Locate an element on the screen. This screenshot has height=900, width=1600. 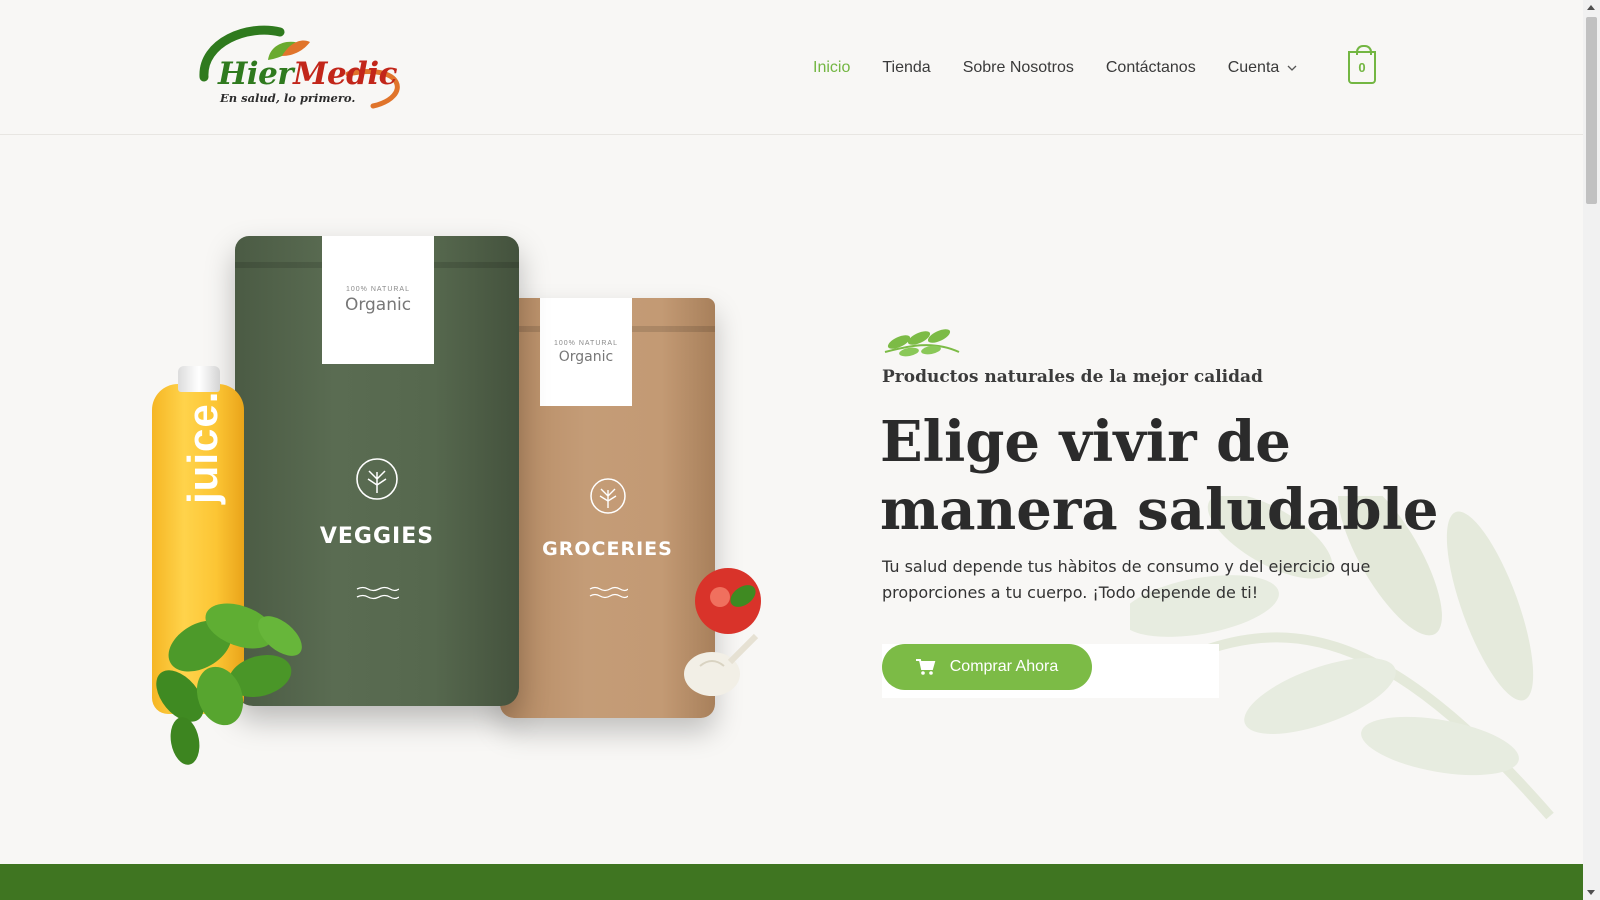
page-scrollbar is located at coordinates (1591, 450).